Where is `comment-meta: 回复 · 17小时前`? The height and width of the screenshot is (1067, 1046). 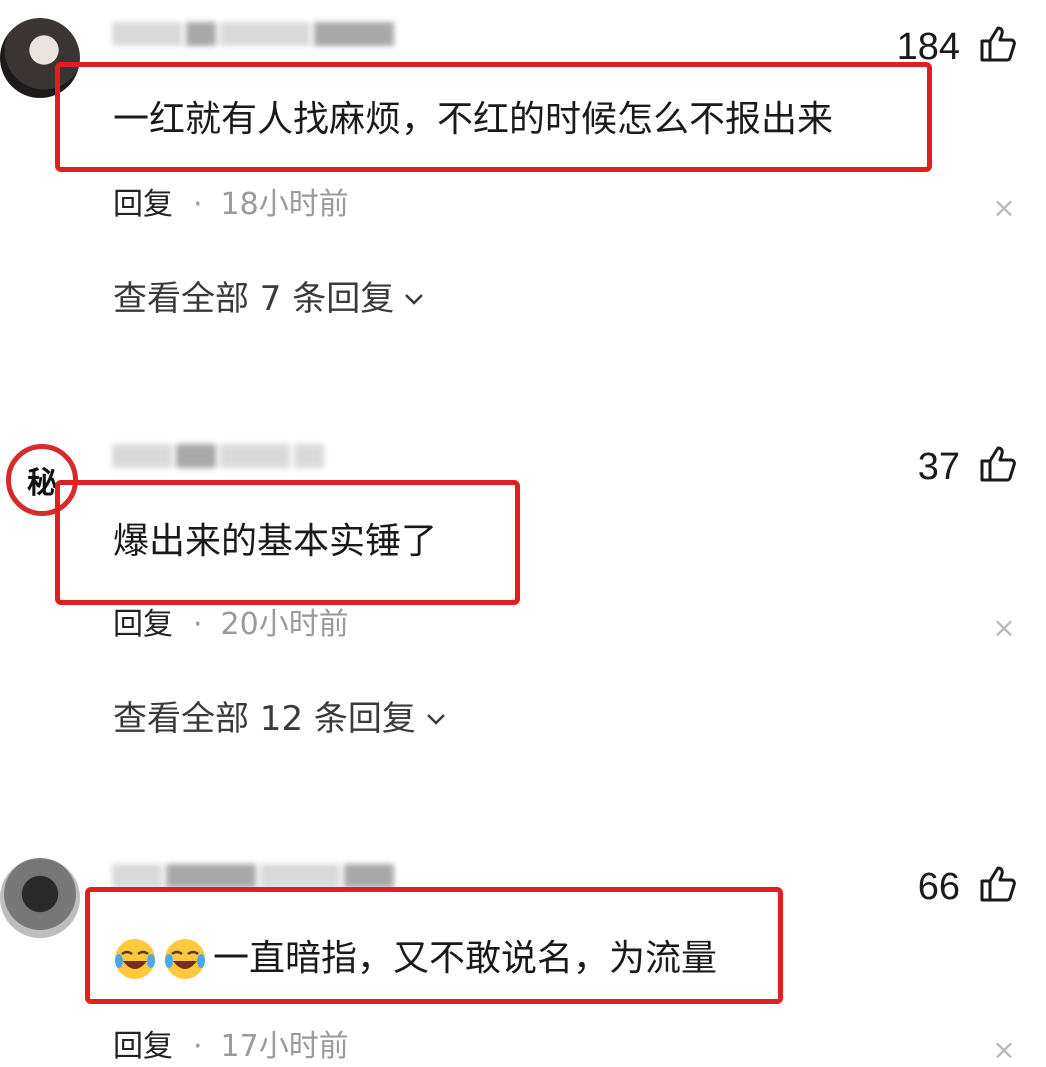
comment-meta: 回复 · 17小时前 is located at coordinates (231, 1047).